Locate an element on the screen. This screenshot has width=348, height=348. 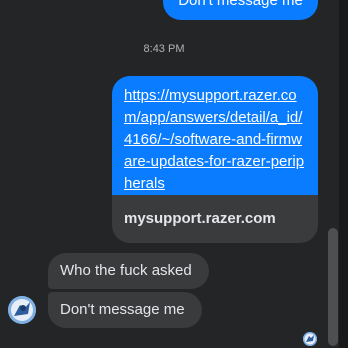
scrollbar-thumb is located at coordinates (333, 287).